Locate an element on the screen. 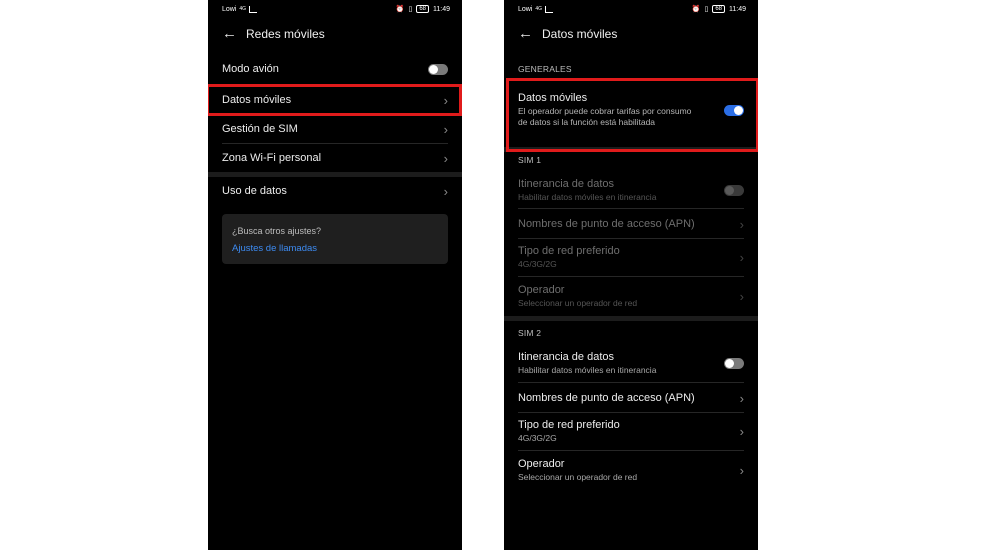 This screenshot has width=1000, height=550. page-title: Datos móviles is located at coordinates (580, 34).